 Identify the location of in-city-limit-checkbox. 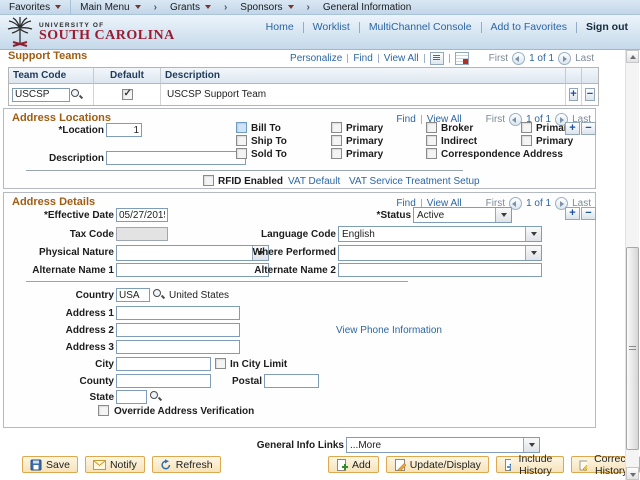
(220, 363).